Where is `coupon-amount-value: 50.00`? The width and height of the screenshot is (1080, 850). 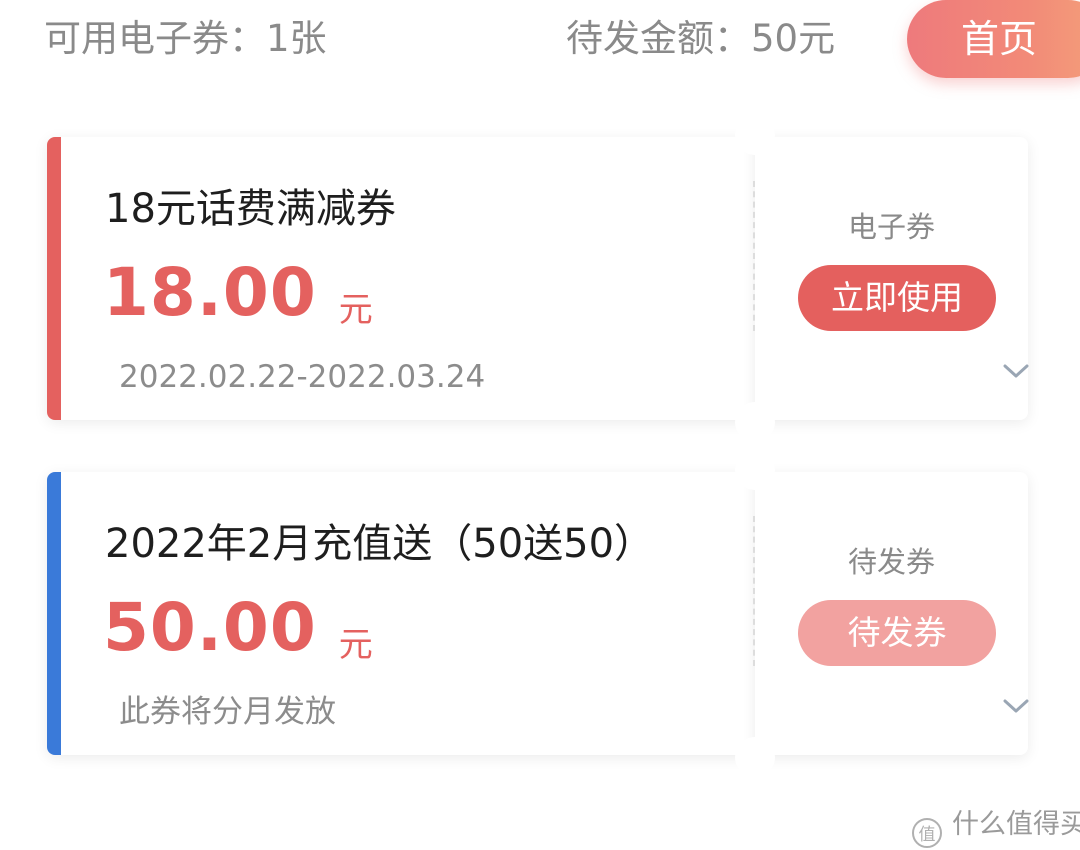 coupon-amount-value: 50.00 is located at coordinates (210, 627).